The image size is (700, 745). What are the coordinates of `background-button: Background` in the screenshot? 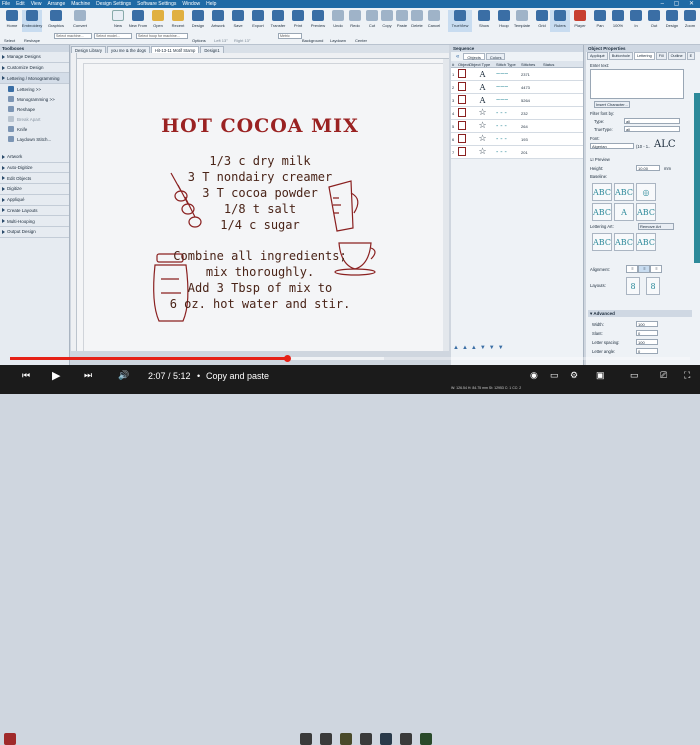 It's located at (312, 40).